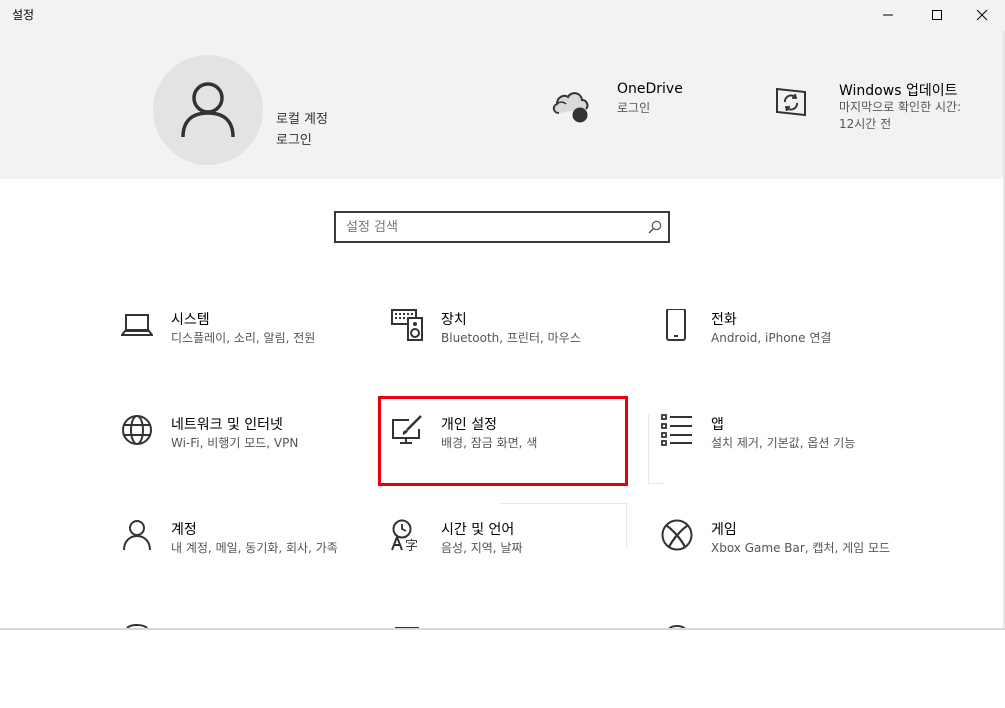 This screenshot has height=708, width=1005. Describe the element at coordinates (23, 15) in the screenshot. I see `window-title: 설정` at that location.